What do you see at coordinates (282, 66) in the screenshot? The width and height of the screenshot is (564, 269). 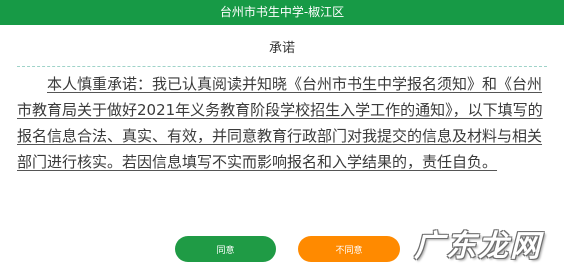 I see `section-divider` at bounding box center [282, 66].